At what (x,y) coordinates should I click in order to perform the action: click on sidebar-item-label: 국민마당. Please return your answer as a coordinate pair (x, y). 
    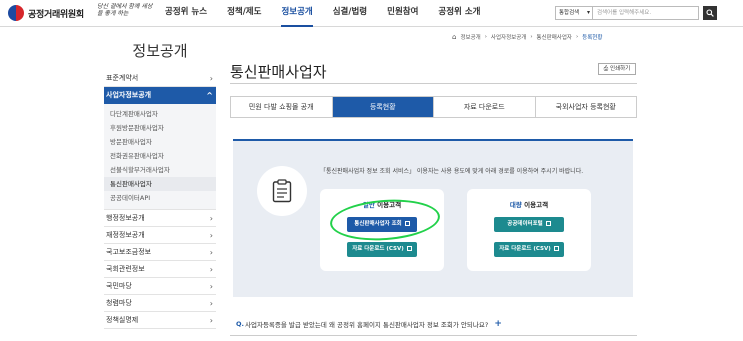
    Looking at the image, I should click on (119, 286).